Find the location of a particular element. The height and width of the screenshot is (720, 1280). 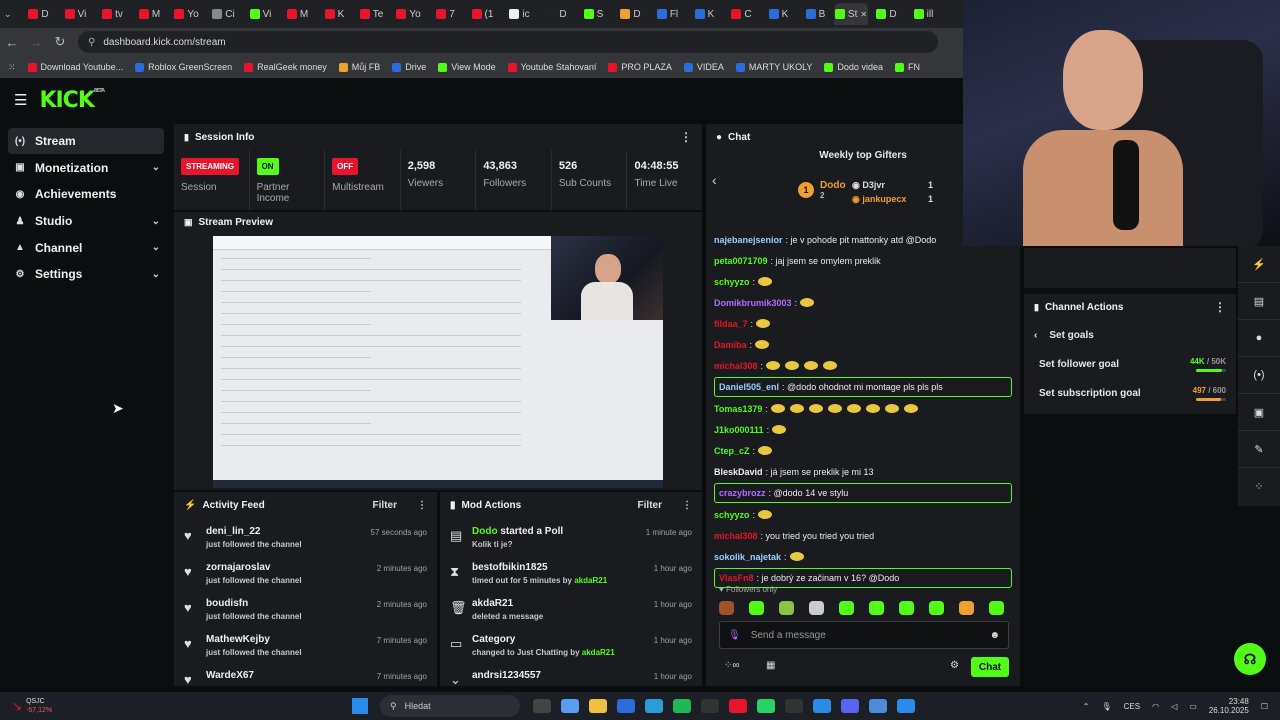

chat-username: VlasFn8 is located at coordinates (736, 578).